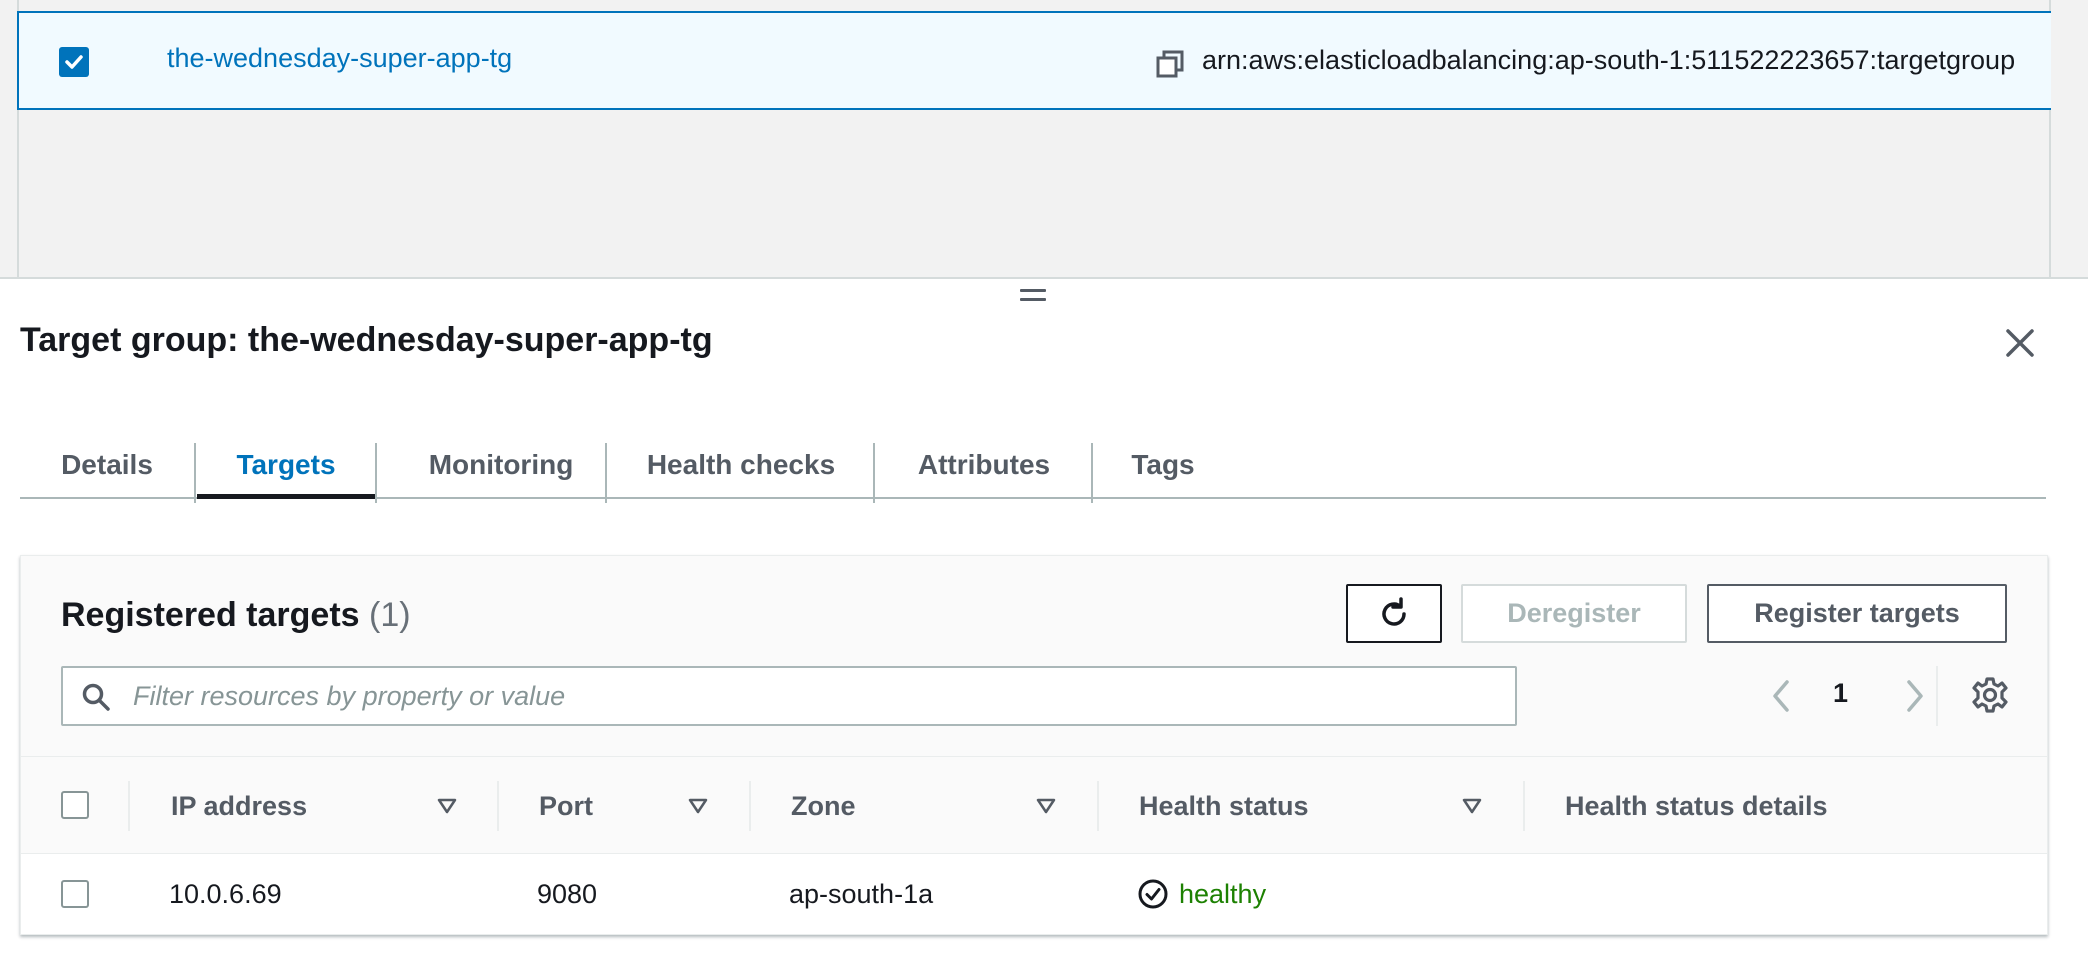  Describe the element at coordinates (741, 465) in the screenshot. I see `tab-health-checks: Health checks` at that location.